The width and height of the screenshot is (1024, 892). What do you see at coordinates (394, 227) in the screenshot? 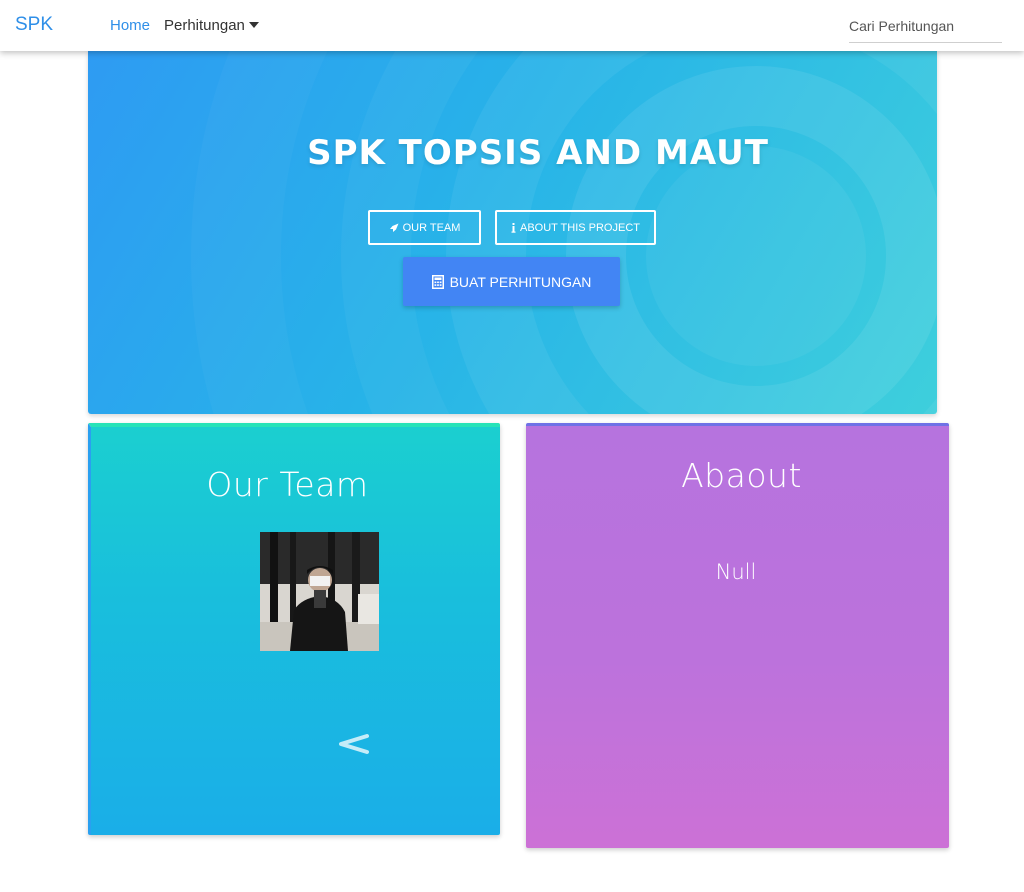
I see `rocket-icon` at bounding box center [394, 227].